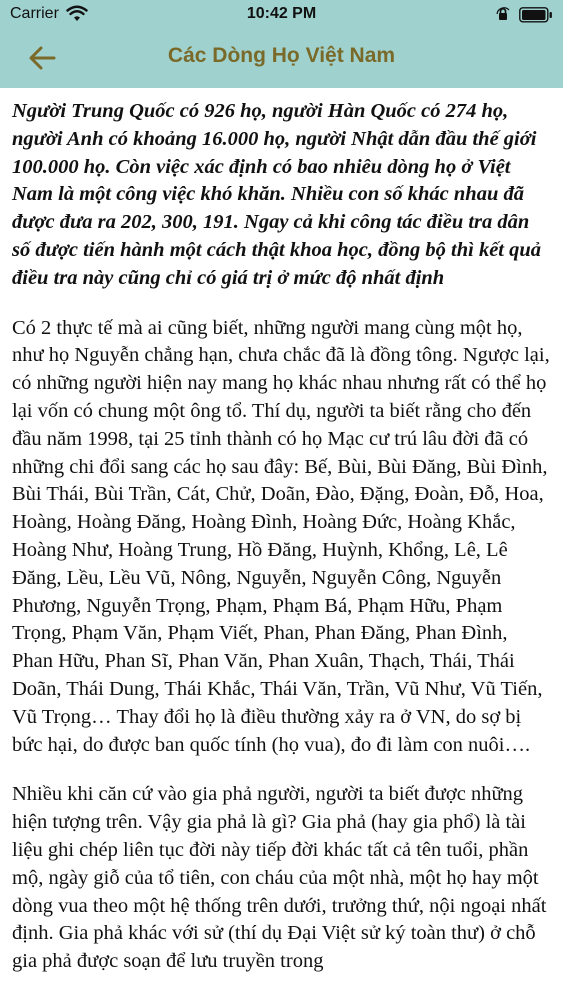 The width and height of the screenshot is (563, 1000). I want to click on status-bar: Carrier 10:42 PM, so click(281, 15).